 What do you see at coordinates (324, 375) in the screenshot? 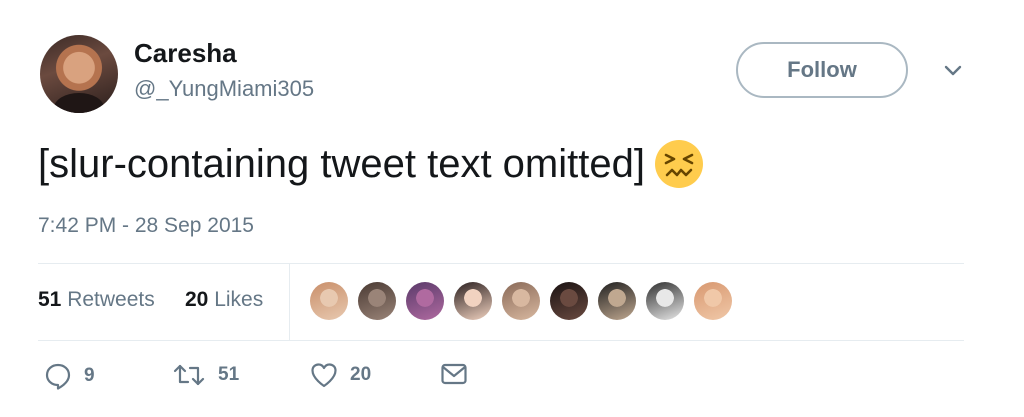
I see `heart-icon` at bounding box center [324, 375].